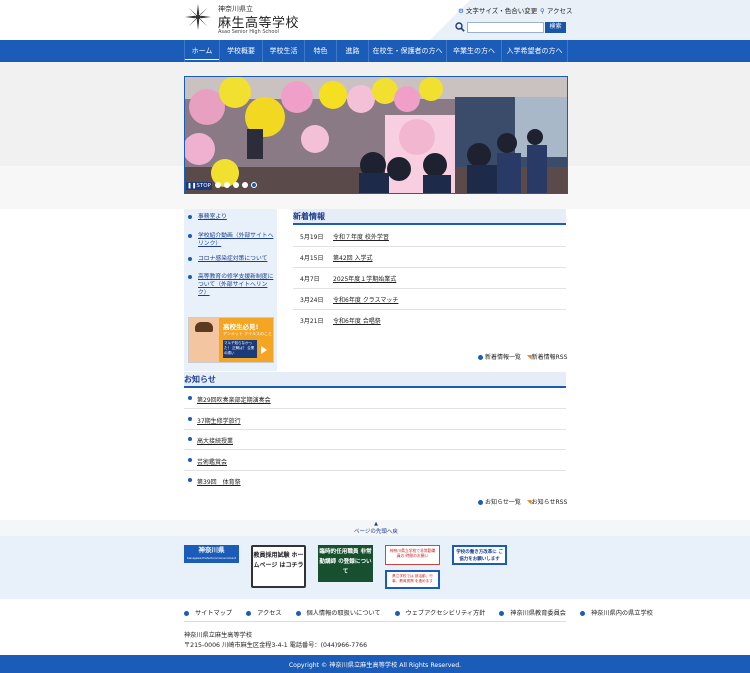 The height and width of the screenshot is (673, 750). What do you see at coordinates (264, 350) in the screenshot?
I see `play-icon` at bounding box center [264, 350].